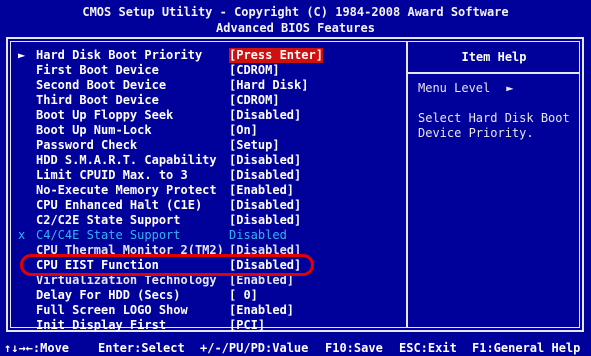 This screenshot has height=356, width=591. Describe the element at coordinates (94, 130) in the screenshot. I see `menu-item-label: Boot Up Num-Lock` at that location.